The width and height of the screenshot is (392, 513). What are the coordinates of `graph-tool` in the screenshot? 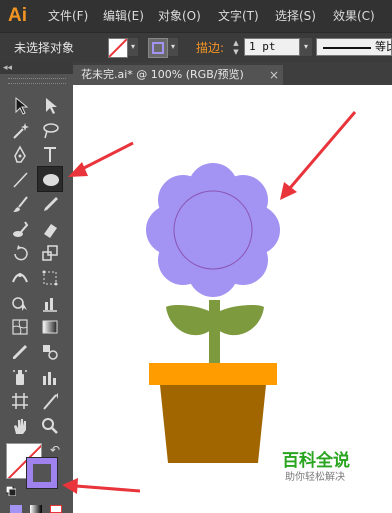 It's located at (50, 303).